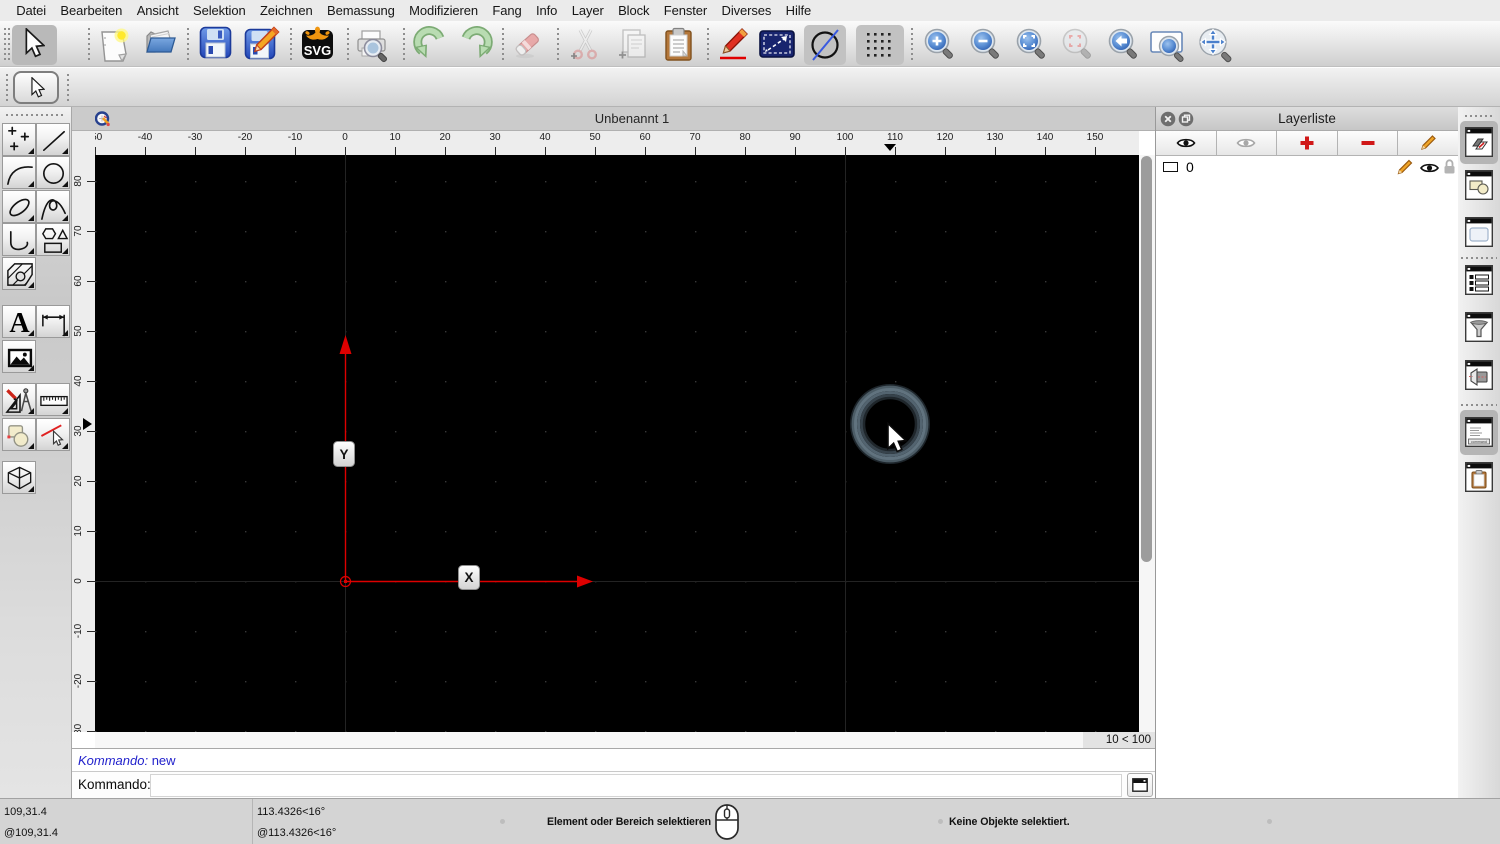  Describe the element at coordinates (468, 577) in the screenshot. I see `svg-text: X` at that location.